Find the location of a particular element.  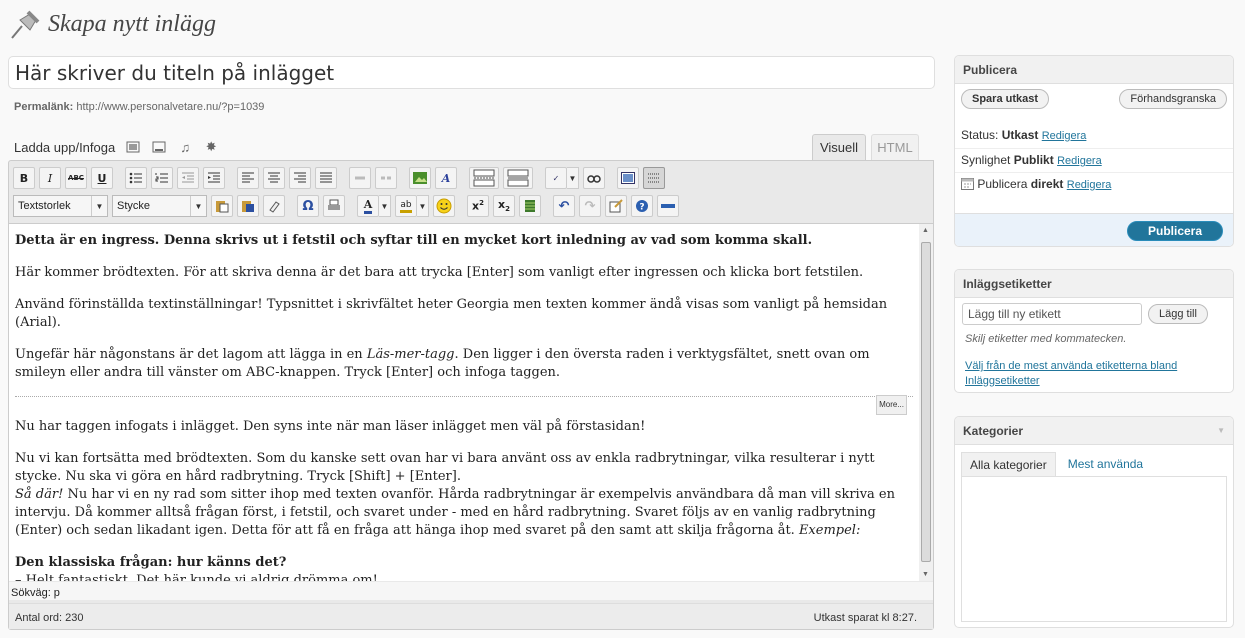

toolbar-row-1: B I ABC U A ✓ ▼ is located at coordinates (341, 178).